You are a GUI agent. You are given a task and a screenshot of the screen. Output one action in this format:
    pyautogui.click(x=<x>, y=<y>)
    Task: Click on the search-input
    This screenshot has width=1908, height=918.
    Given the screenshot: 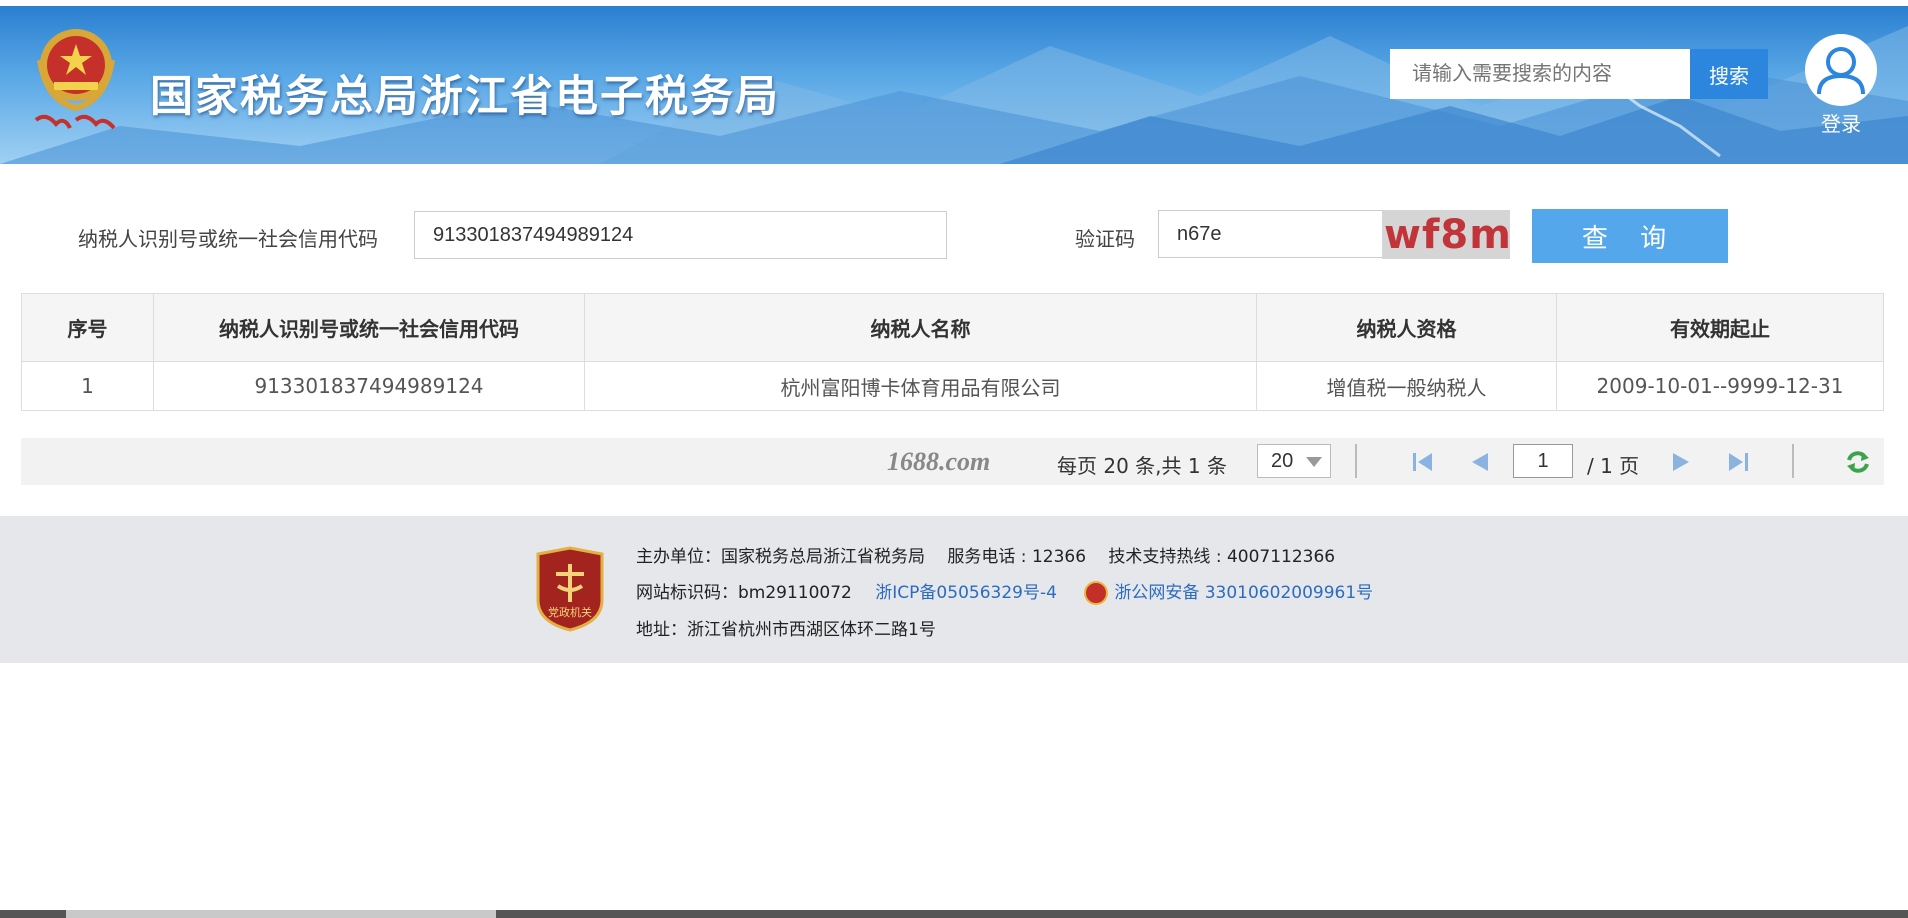 What is the action you would take?
    pyautogui.click(x=1540, y=74)
    